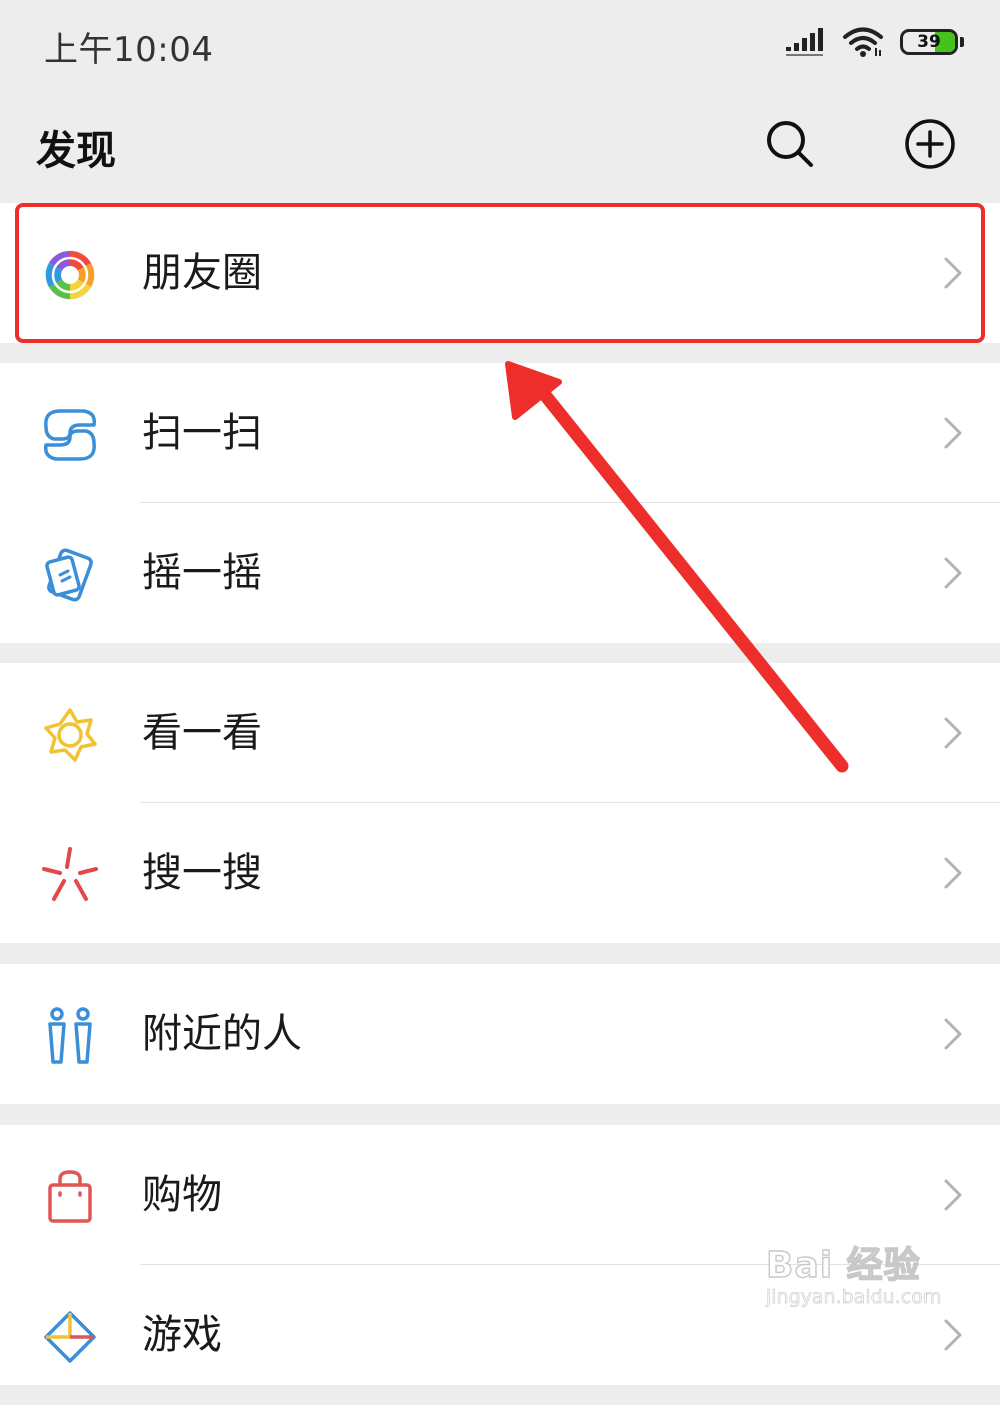 This screenshot has width=1000, height=1405. I want to click on menu-item-people-nearby: 附近的人, so click(500, 1034).